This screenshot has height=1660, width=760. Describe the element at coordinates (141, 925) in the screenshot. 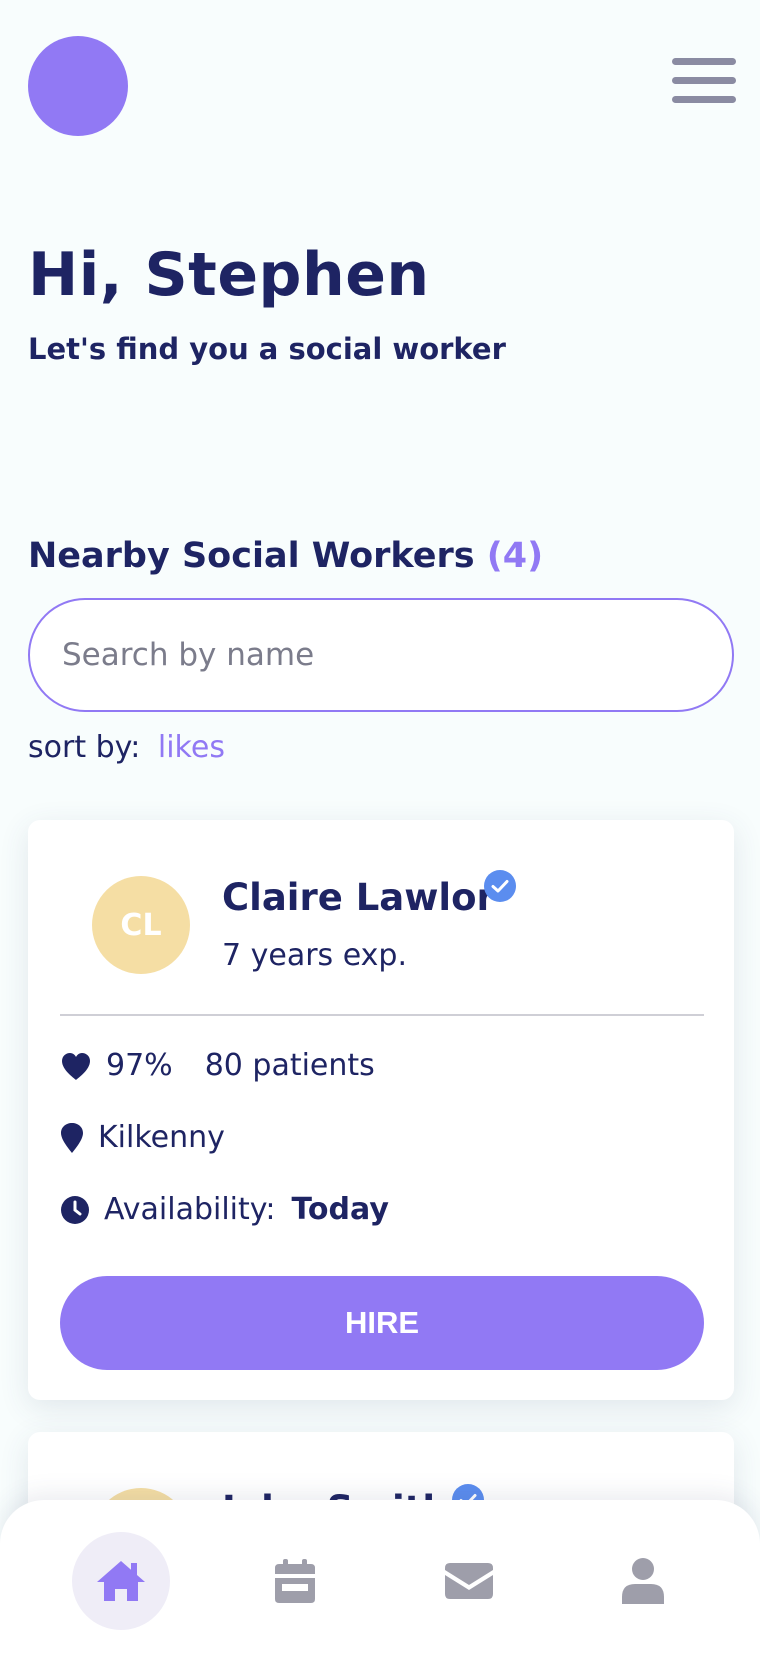

I see `worker-avatar: CL` at that location.